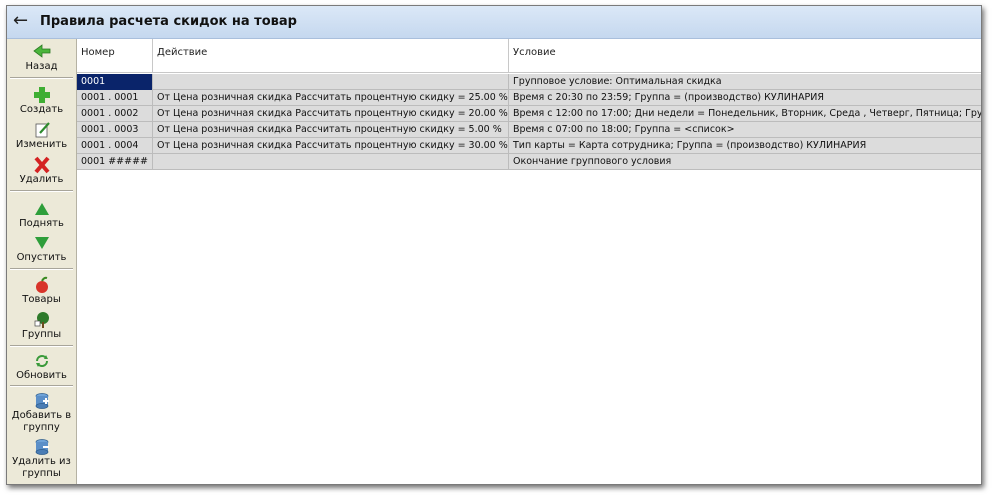  What do you see at coordinates (745, 56) in the screenshot?
I see `column-header-condition: Условие` at bounding box center [745, 56].